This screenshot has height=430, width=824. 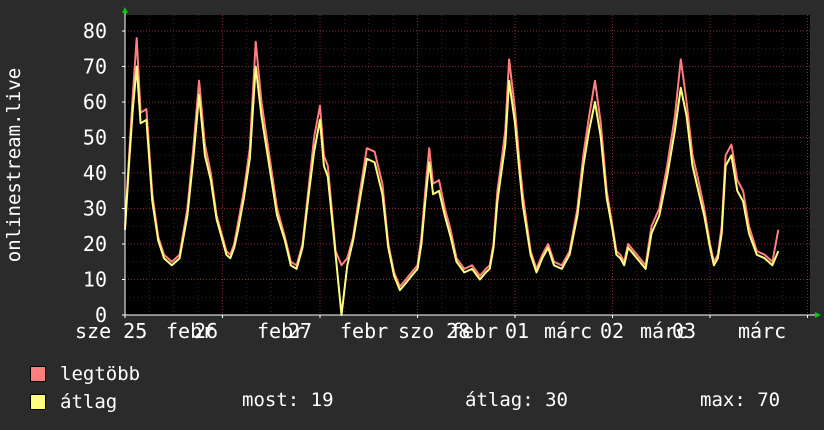 What do you see at coordinates (95, 102) in the screenshot?
I see `y-tick-label: 60` at bounding box center [95, 102].